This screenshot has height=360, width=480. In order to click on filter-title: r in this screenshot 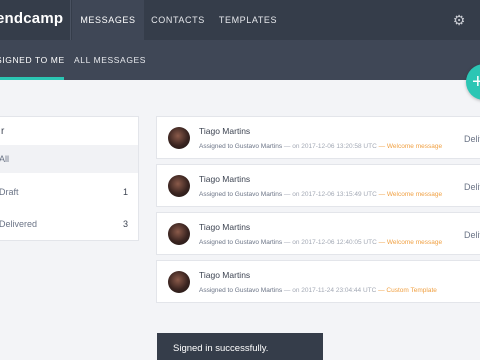, I will do `click(3, 131)`.